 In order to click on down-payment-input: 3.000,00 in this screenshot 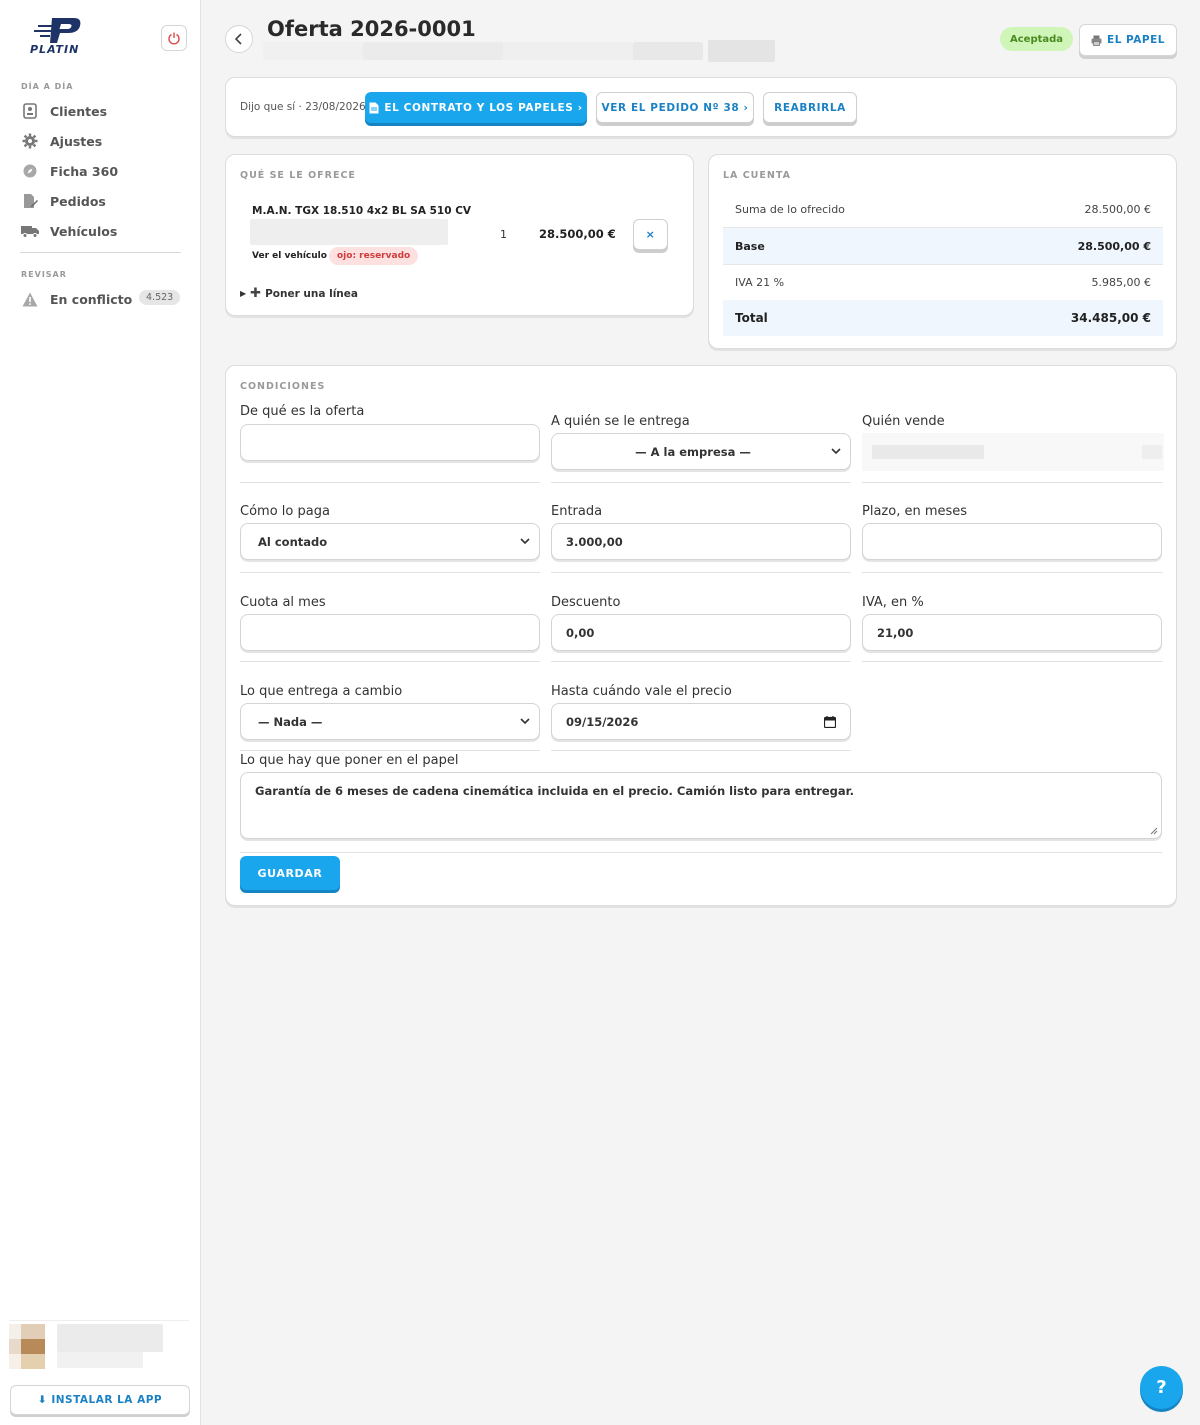, I will do `click(701, 541)`.